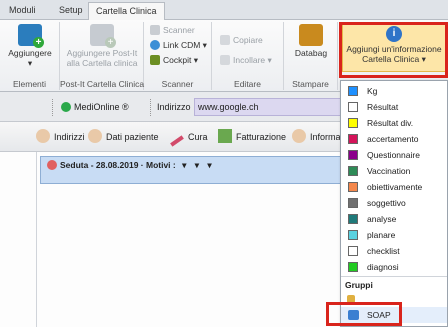  I want to click on aggiungere-label: Aggiungere, so click(30, 53).